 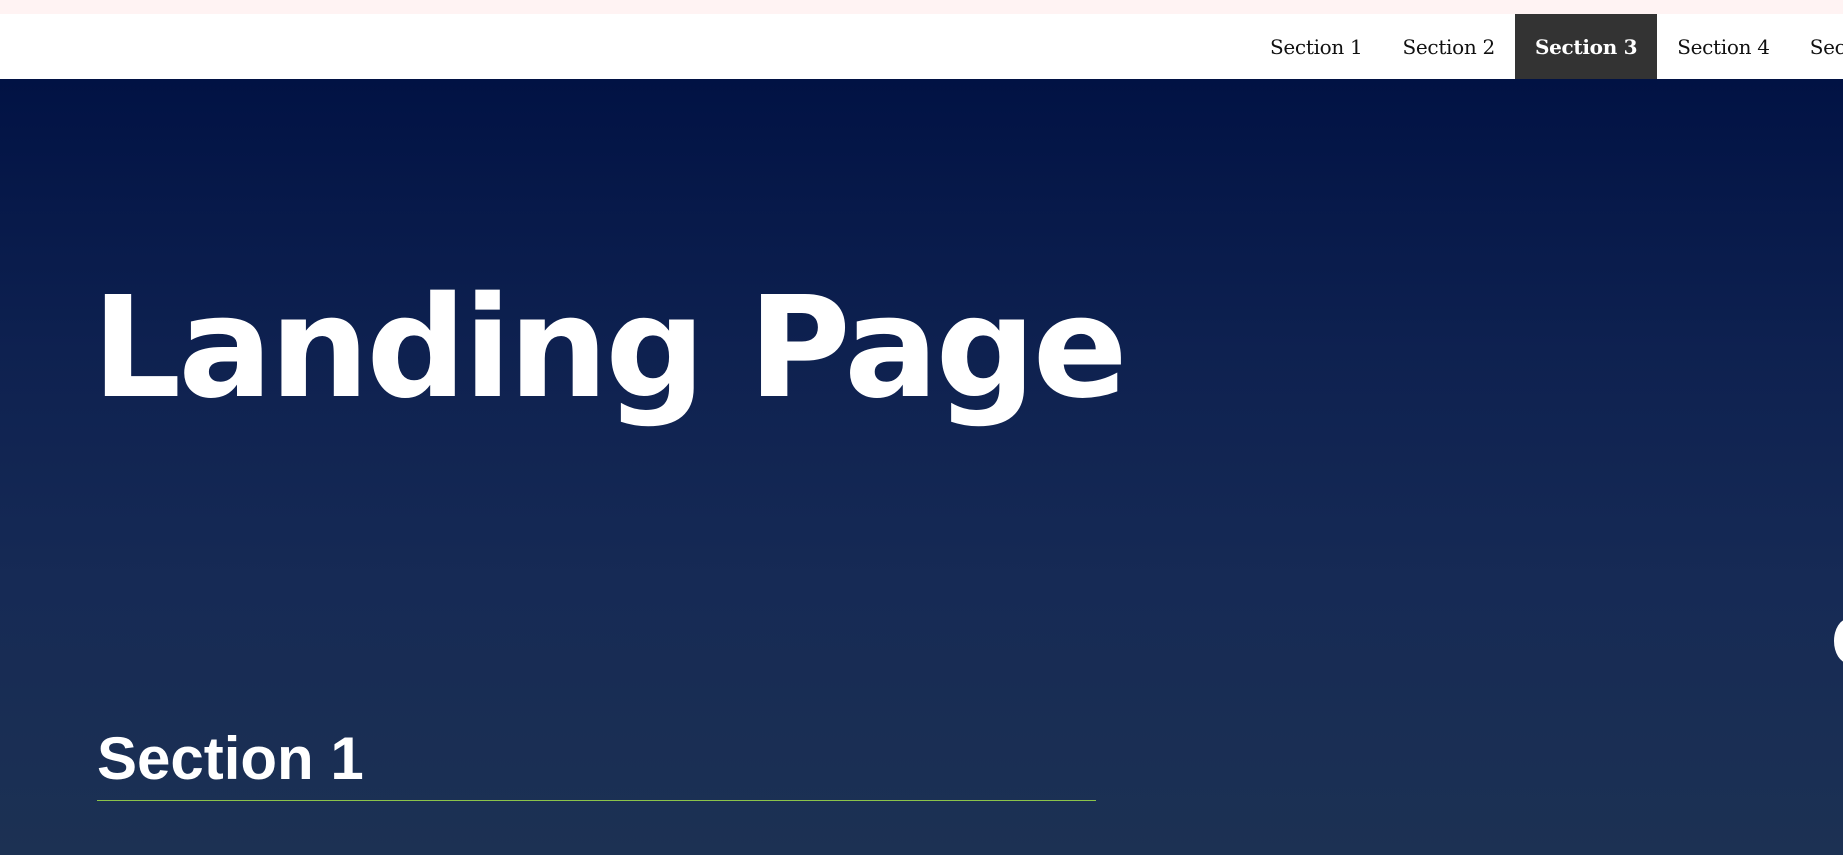 What do you see at coordinates (1586, 46) in the screenshot?
I see `nav-item-section-3: Section 3` at bounding box center [1586, 46].